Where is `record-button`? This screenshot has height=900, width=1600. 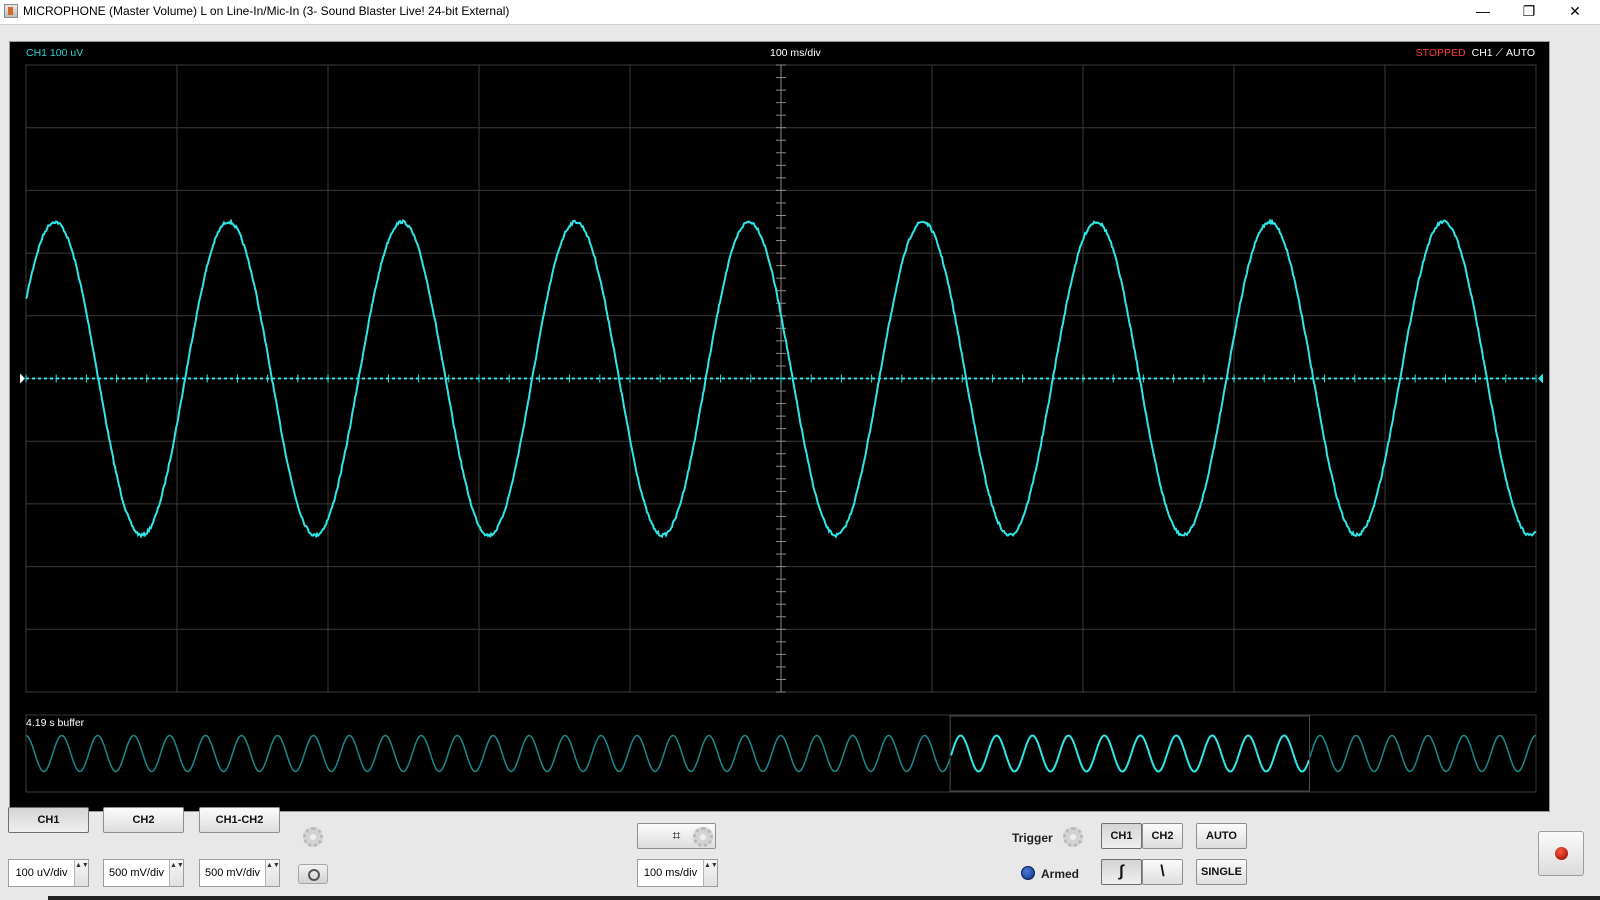
record-button is located at coordinates (1561, 853).